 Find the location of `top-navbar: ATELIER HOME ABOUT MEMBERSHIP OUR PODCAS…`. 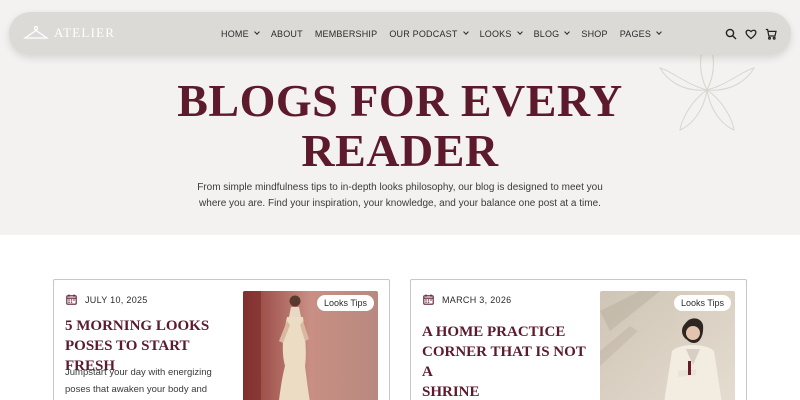

top-navbar: ATELIER HOME ABOUT MEMBERSHIP OUR PODCAS… is located at coordinates (400, 33).